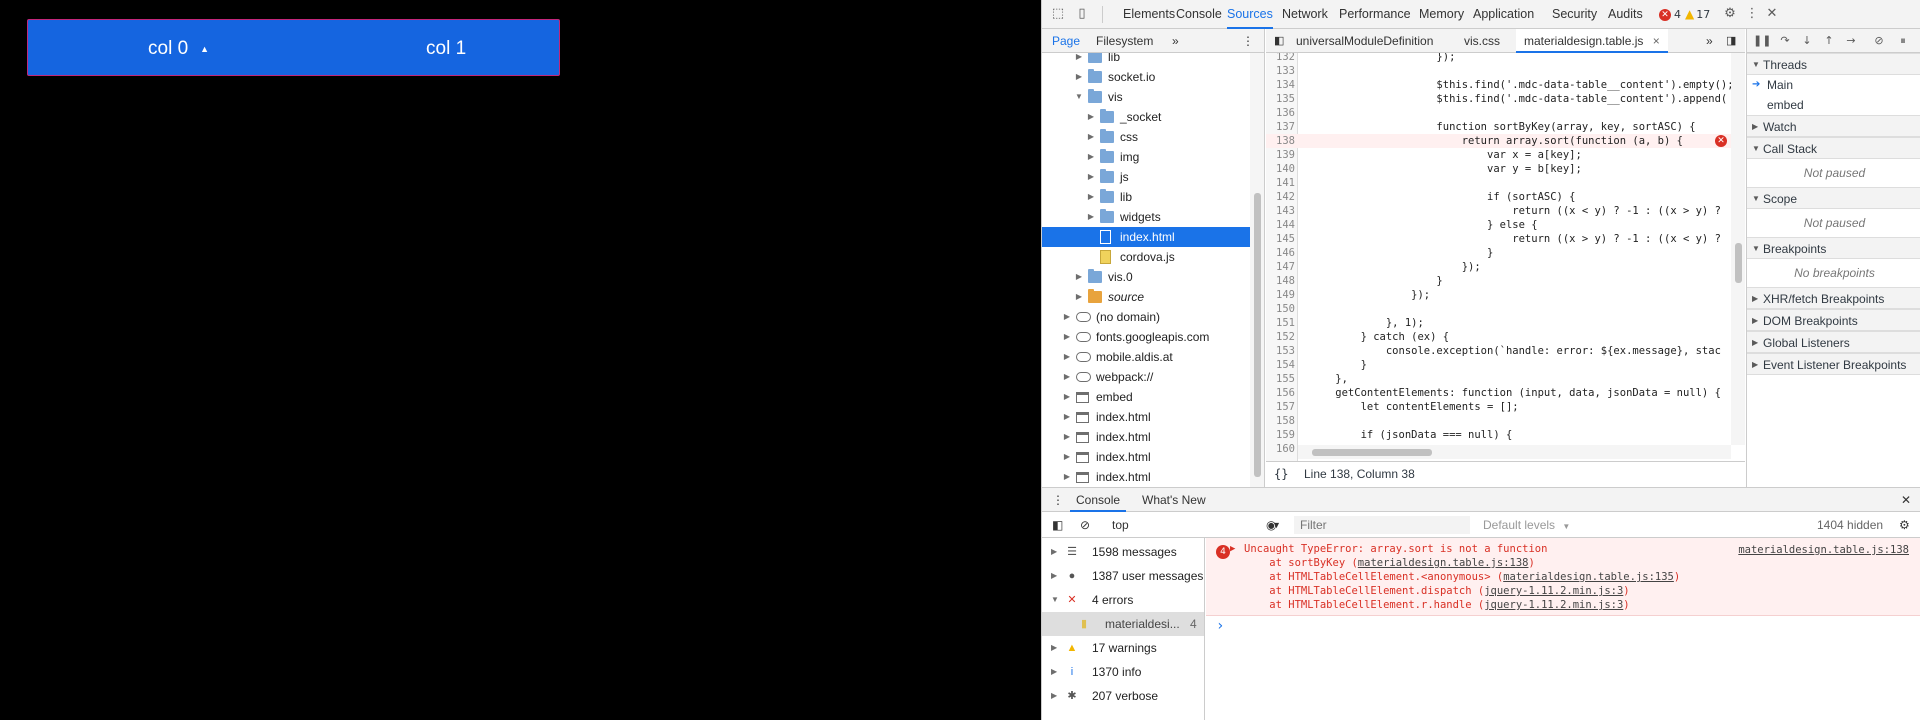 This screenshot has height=720, width=1920. I want to click on tree-item: ▶ img, so click(1146, 157).